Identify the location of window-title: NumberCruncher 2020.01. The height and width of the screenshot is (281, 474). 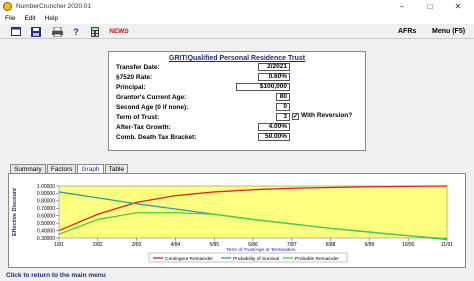
(54, 6).